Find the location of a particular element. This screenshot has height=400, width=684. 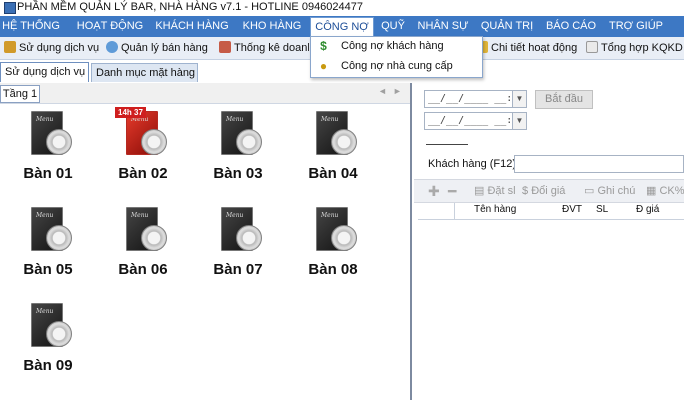

column-don-gia: Đ giá is located at coordinates (647, 209).